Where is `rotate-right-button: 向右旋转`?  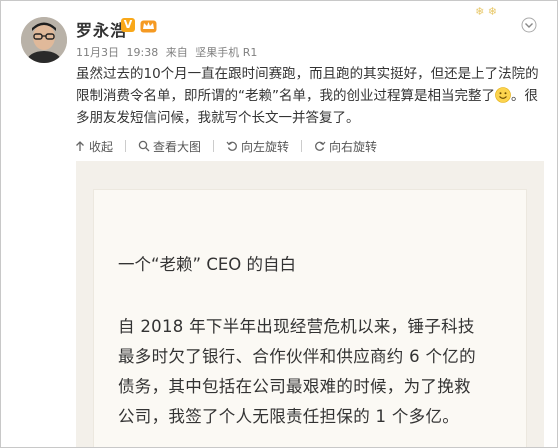
rotate-right-button: 向右旋转 is located at coordinates (345, 146).